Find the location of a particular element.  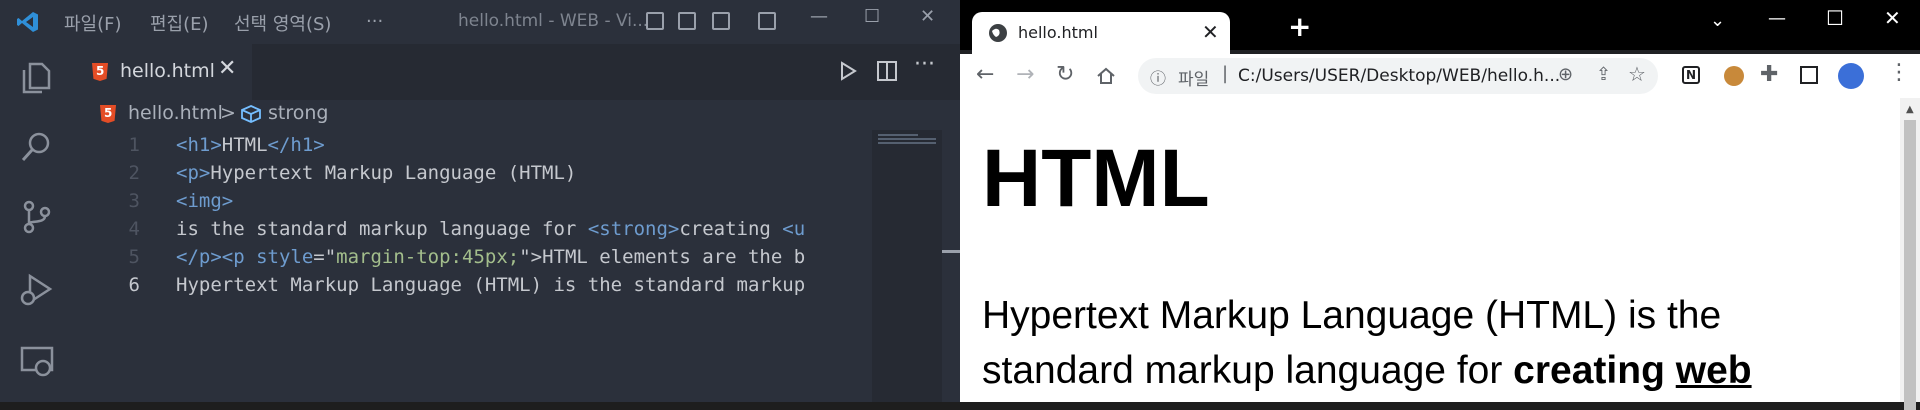

code-token: style is located at coordinates (285, 257).